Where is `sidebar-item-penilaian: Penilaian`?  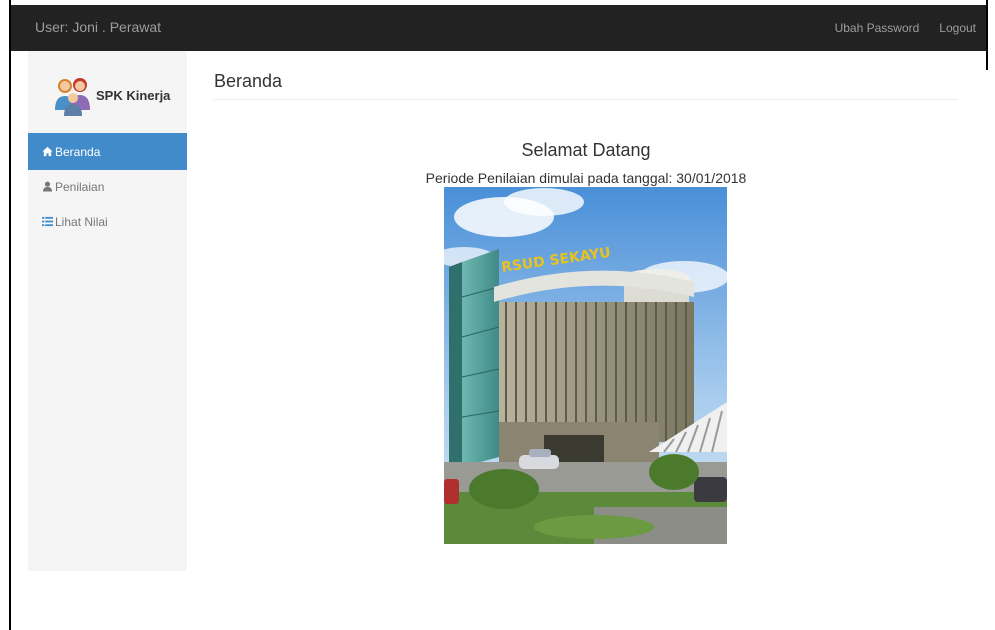 sidebar-item-penilaian: Penilaian is located at coordinates (107, 186).